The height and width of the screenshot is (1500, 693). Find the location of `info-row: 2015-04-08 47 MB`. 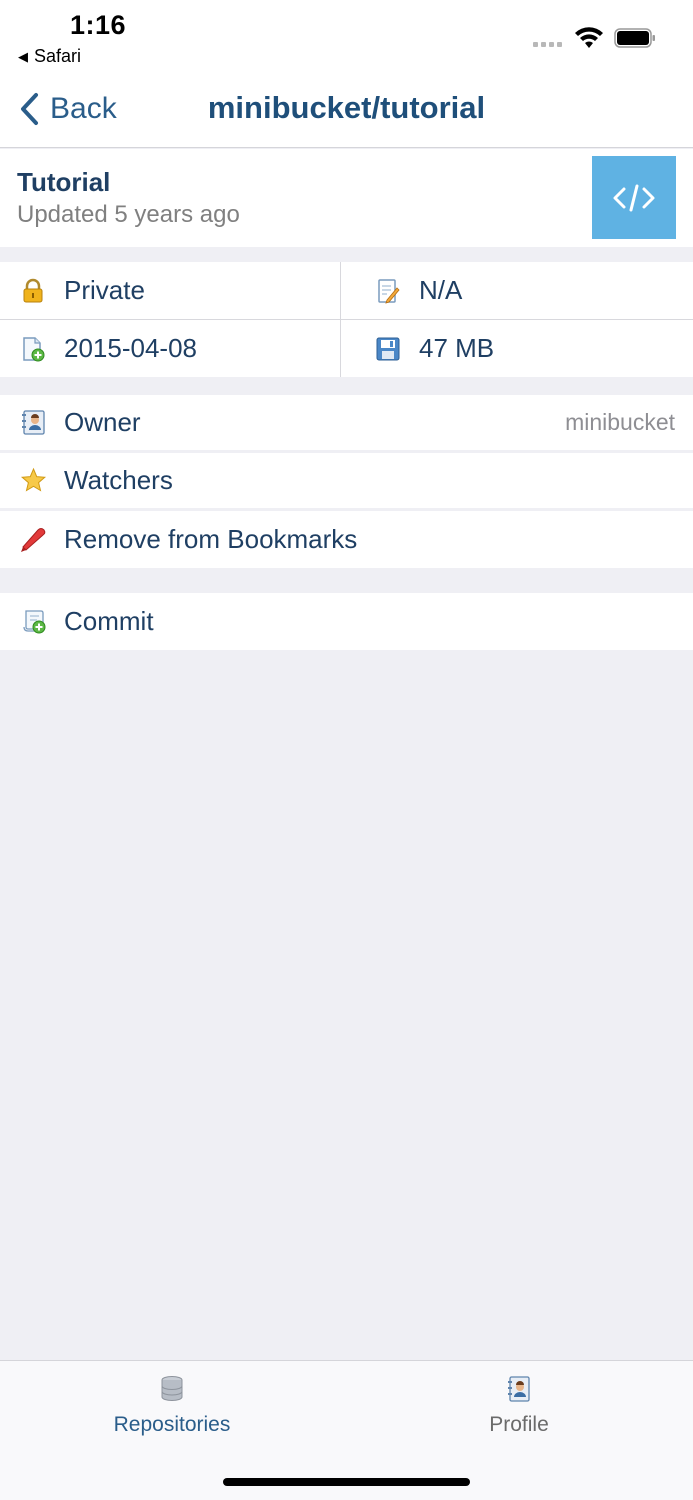

info-row: 2015-04-08 47 MB is located at coordinates (346, 348).